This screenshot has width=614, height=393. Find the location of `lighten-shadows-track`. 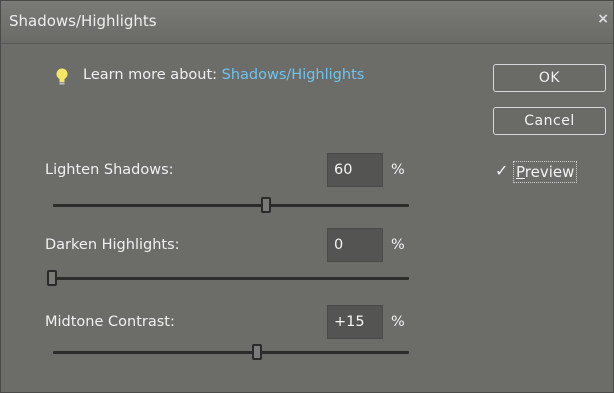

lighten-shadows-track is located at coordinates (231, 205).